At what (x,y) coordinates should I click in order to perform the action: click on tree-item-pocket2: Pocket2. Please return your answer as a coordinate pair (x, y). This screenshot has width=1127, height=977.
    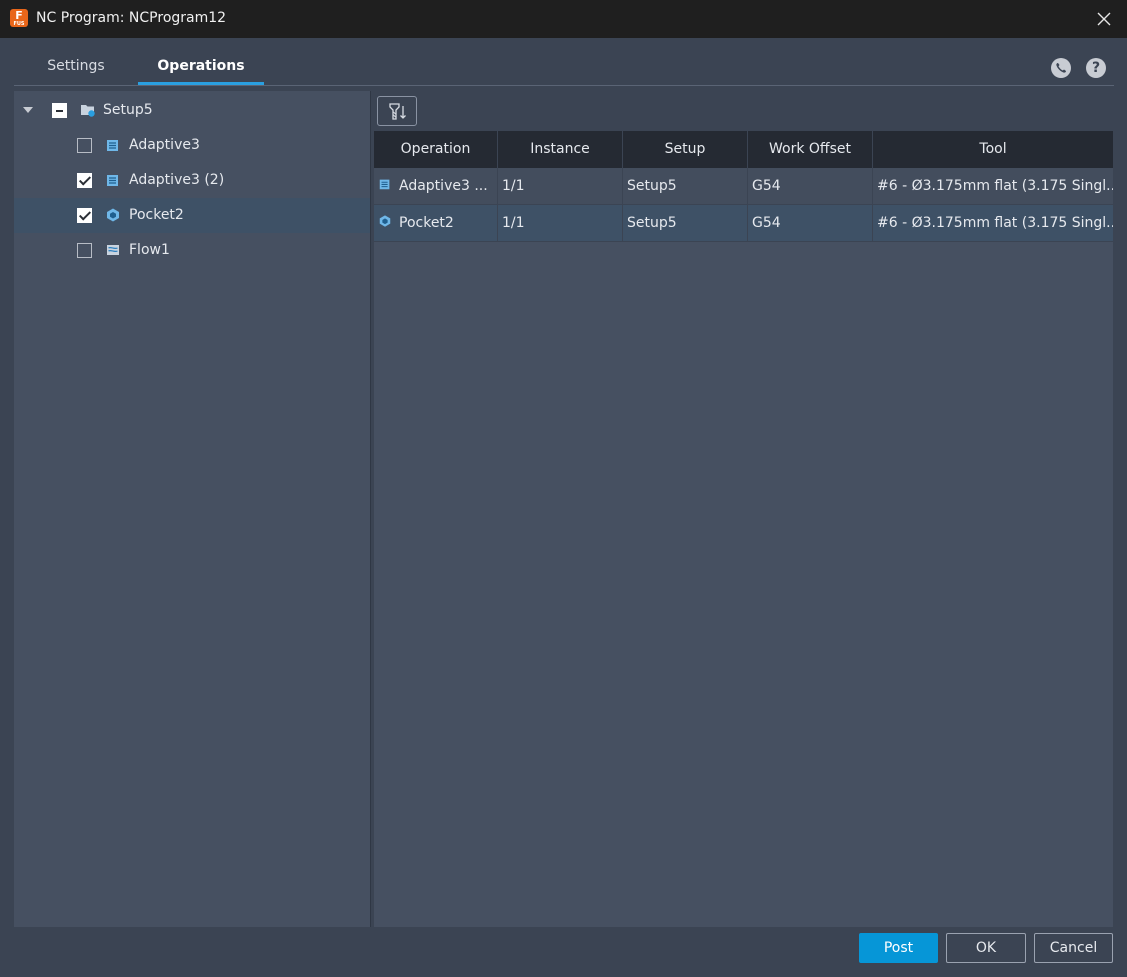
    Looking at the image, I should click on (192, 215).